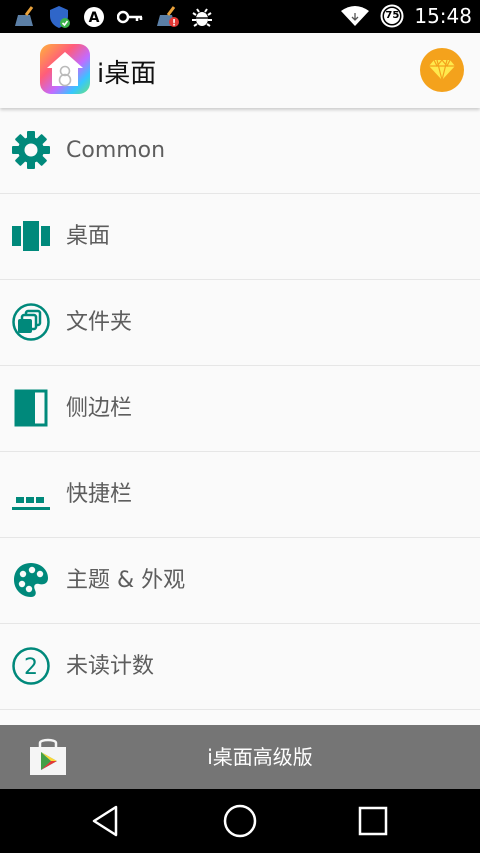 Image resolution: width=480 pixels, height=853 pixels. What do you see at coordinates (240, 151) in the screenshot?
I see `menu-item-common: Common` at bounding box center [240, 151].